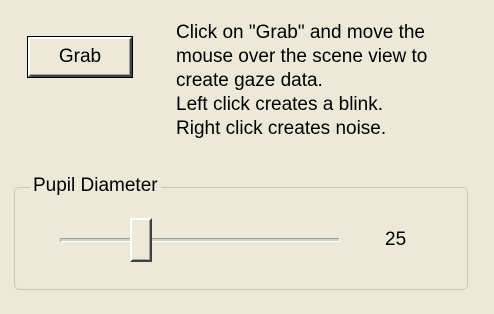 This screenshot has width=494, height=314. I want to click on grab-button: Grab, so click(80, 57).